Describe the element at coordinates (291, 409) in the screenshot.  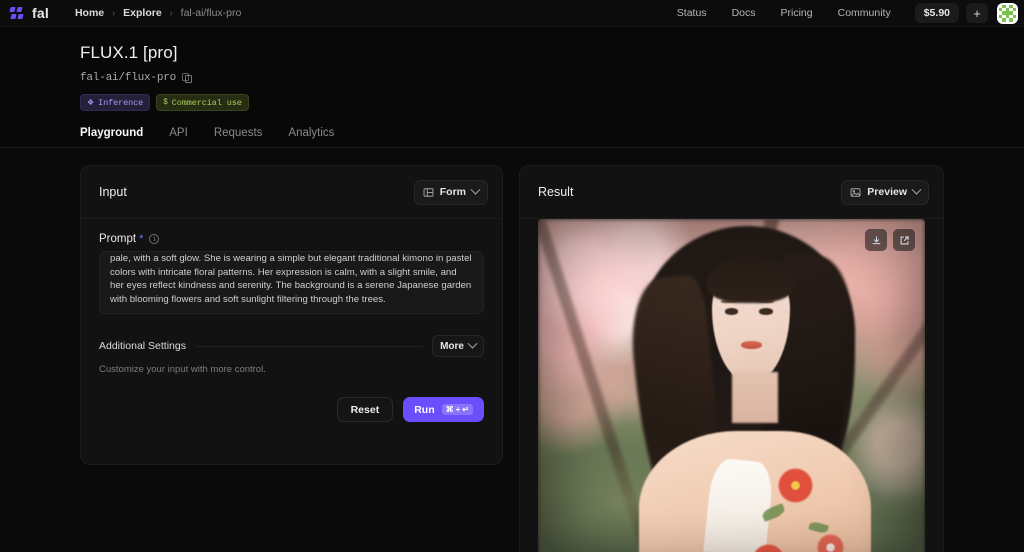
I see `input-actions: Reset Run ⌘ + ↵` at that location.